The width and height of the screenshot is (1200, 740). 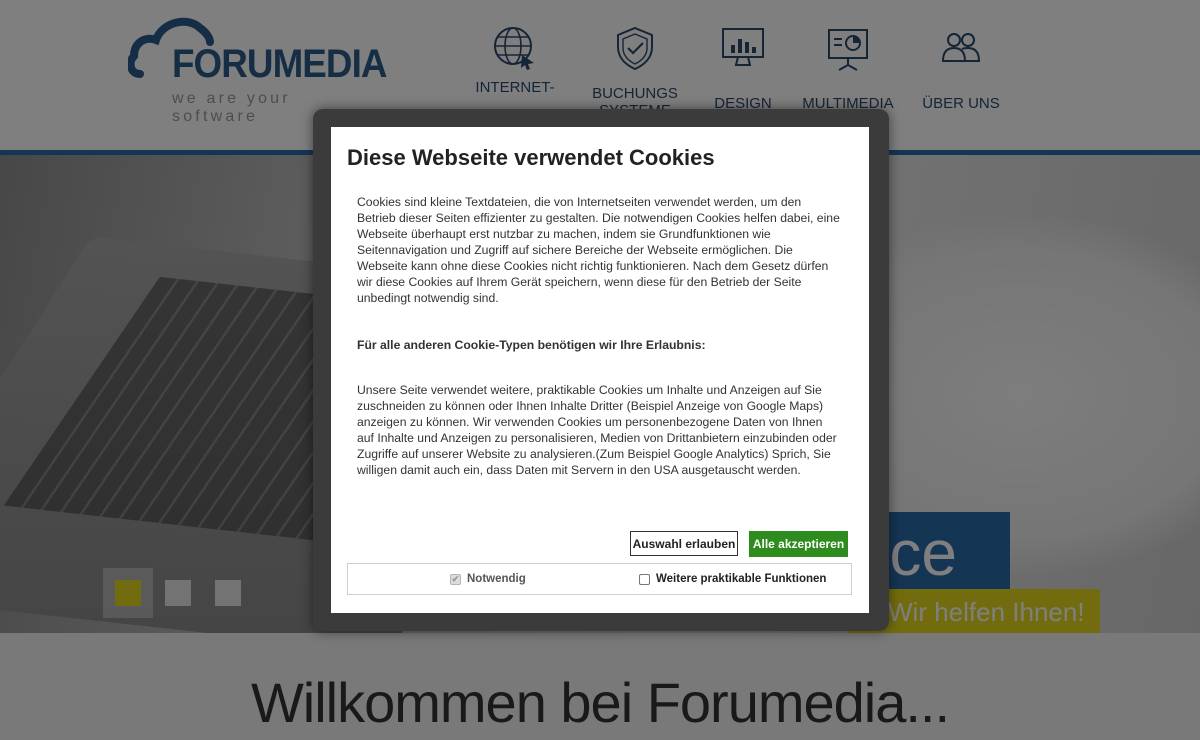 I want to click on allow-selection-button: Auswahl erlauben, so click(x=684, y=543).